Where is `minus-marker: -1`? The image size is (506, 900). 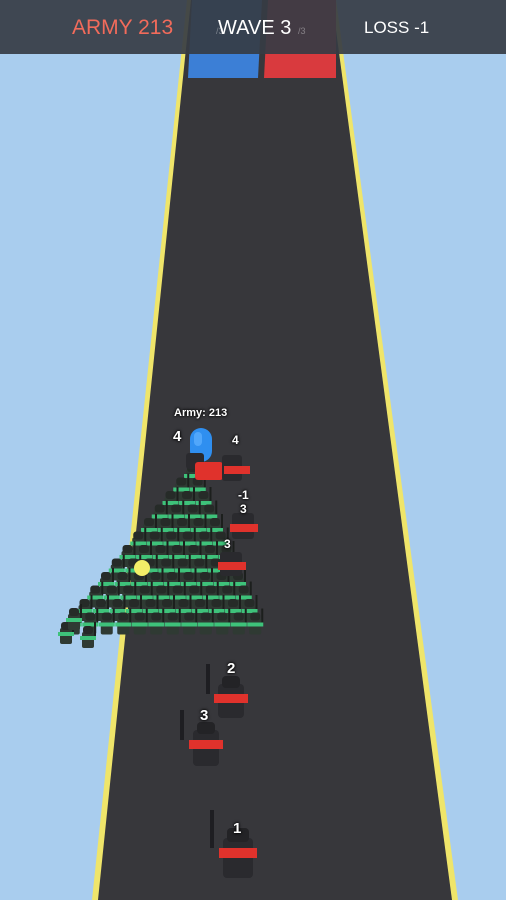
minus-marker: -1 is located at coordinates (243, 495).